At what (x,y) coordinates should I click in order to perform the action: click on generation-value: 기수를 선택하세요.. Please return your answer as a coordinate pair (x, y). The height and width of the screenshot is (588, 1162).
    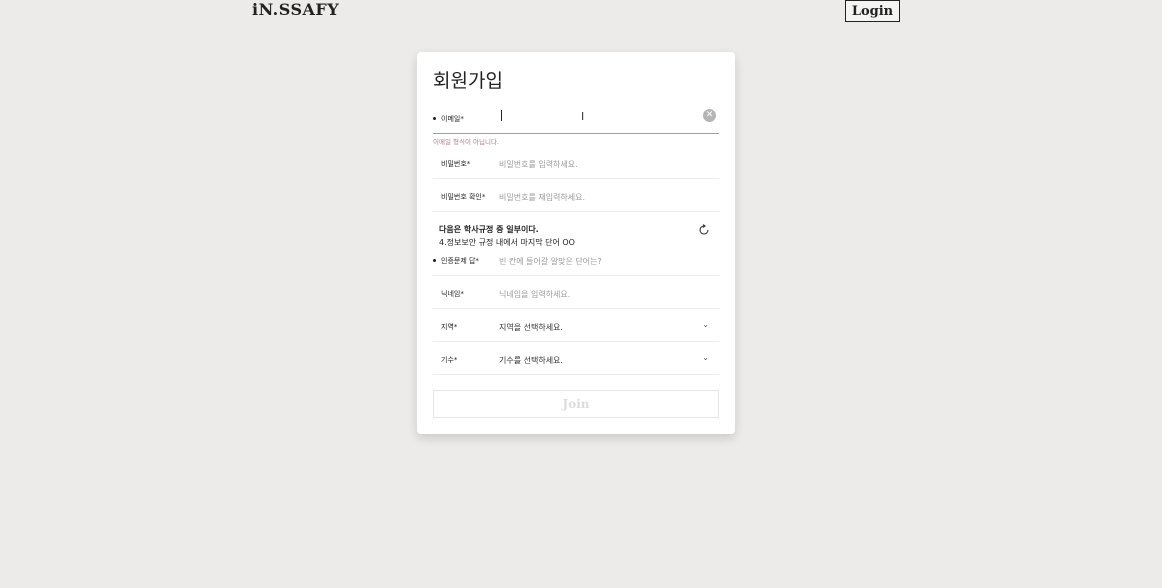
    Looking at the image, I should click on (531, 360).